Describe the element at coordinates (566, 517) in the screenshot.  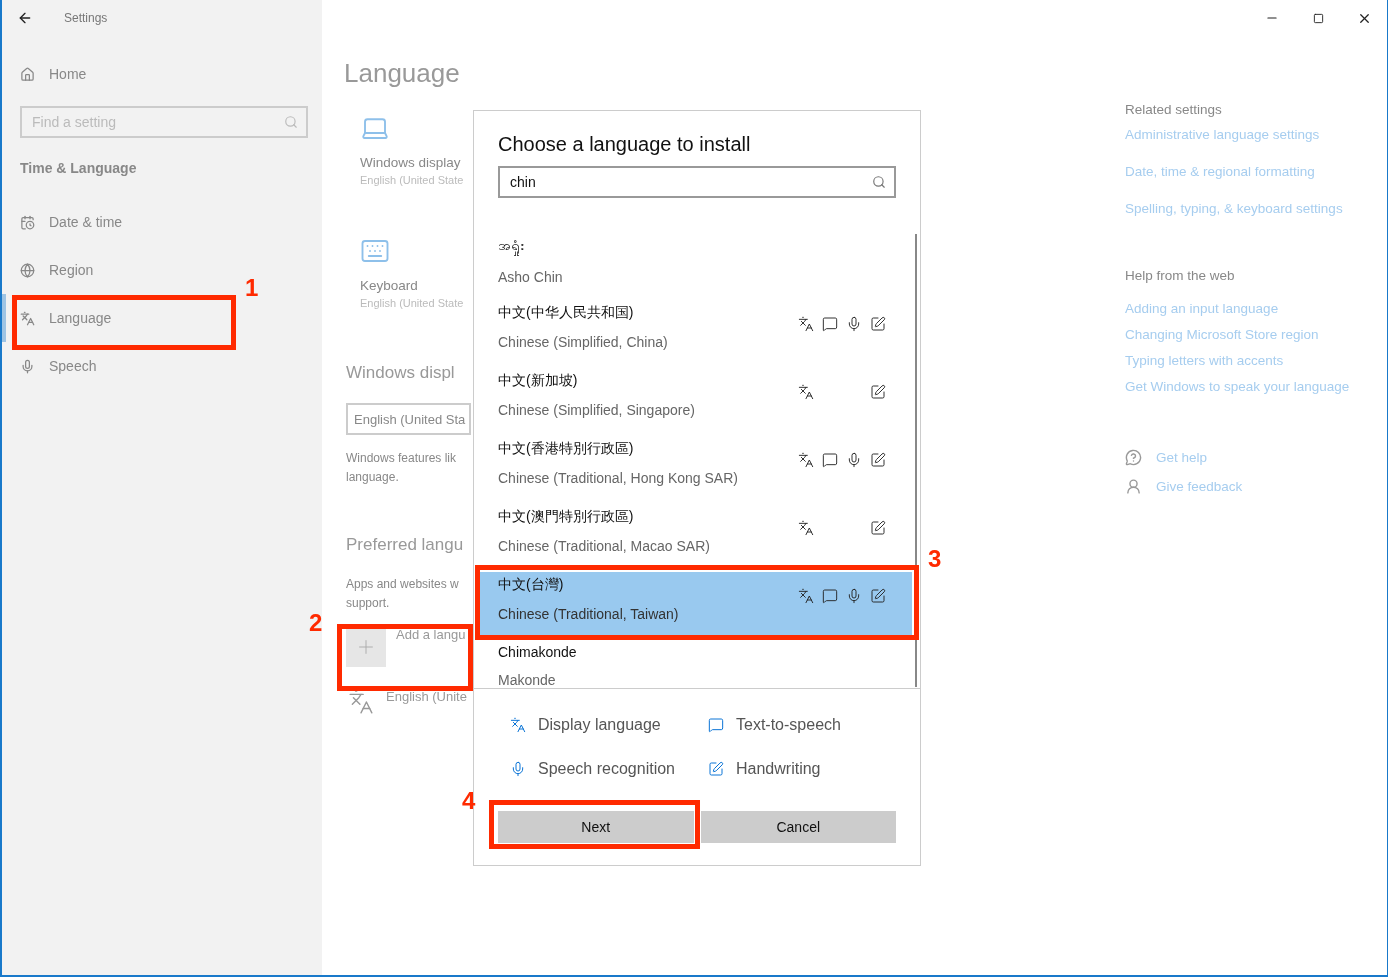
I see `native-name: 中文(澳門特別行政區)` at that location.